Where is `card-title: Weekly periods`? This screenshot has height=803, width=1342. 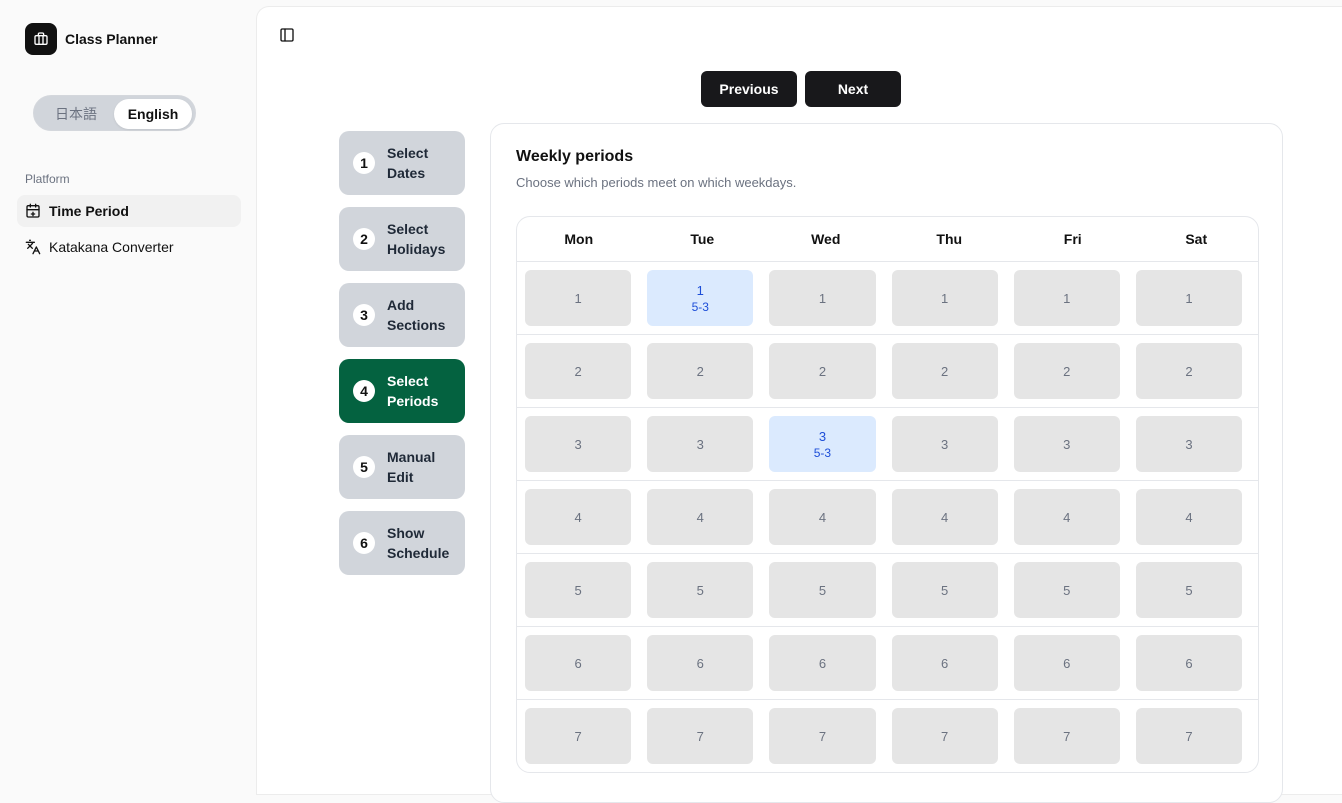
card-title: Weekly periods is located at coordinates (575, 156).